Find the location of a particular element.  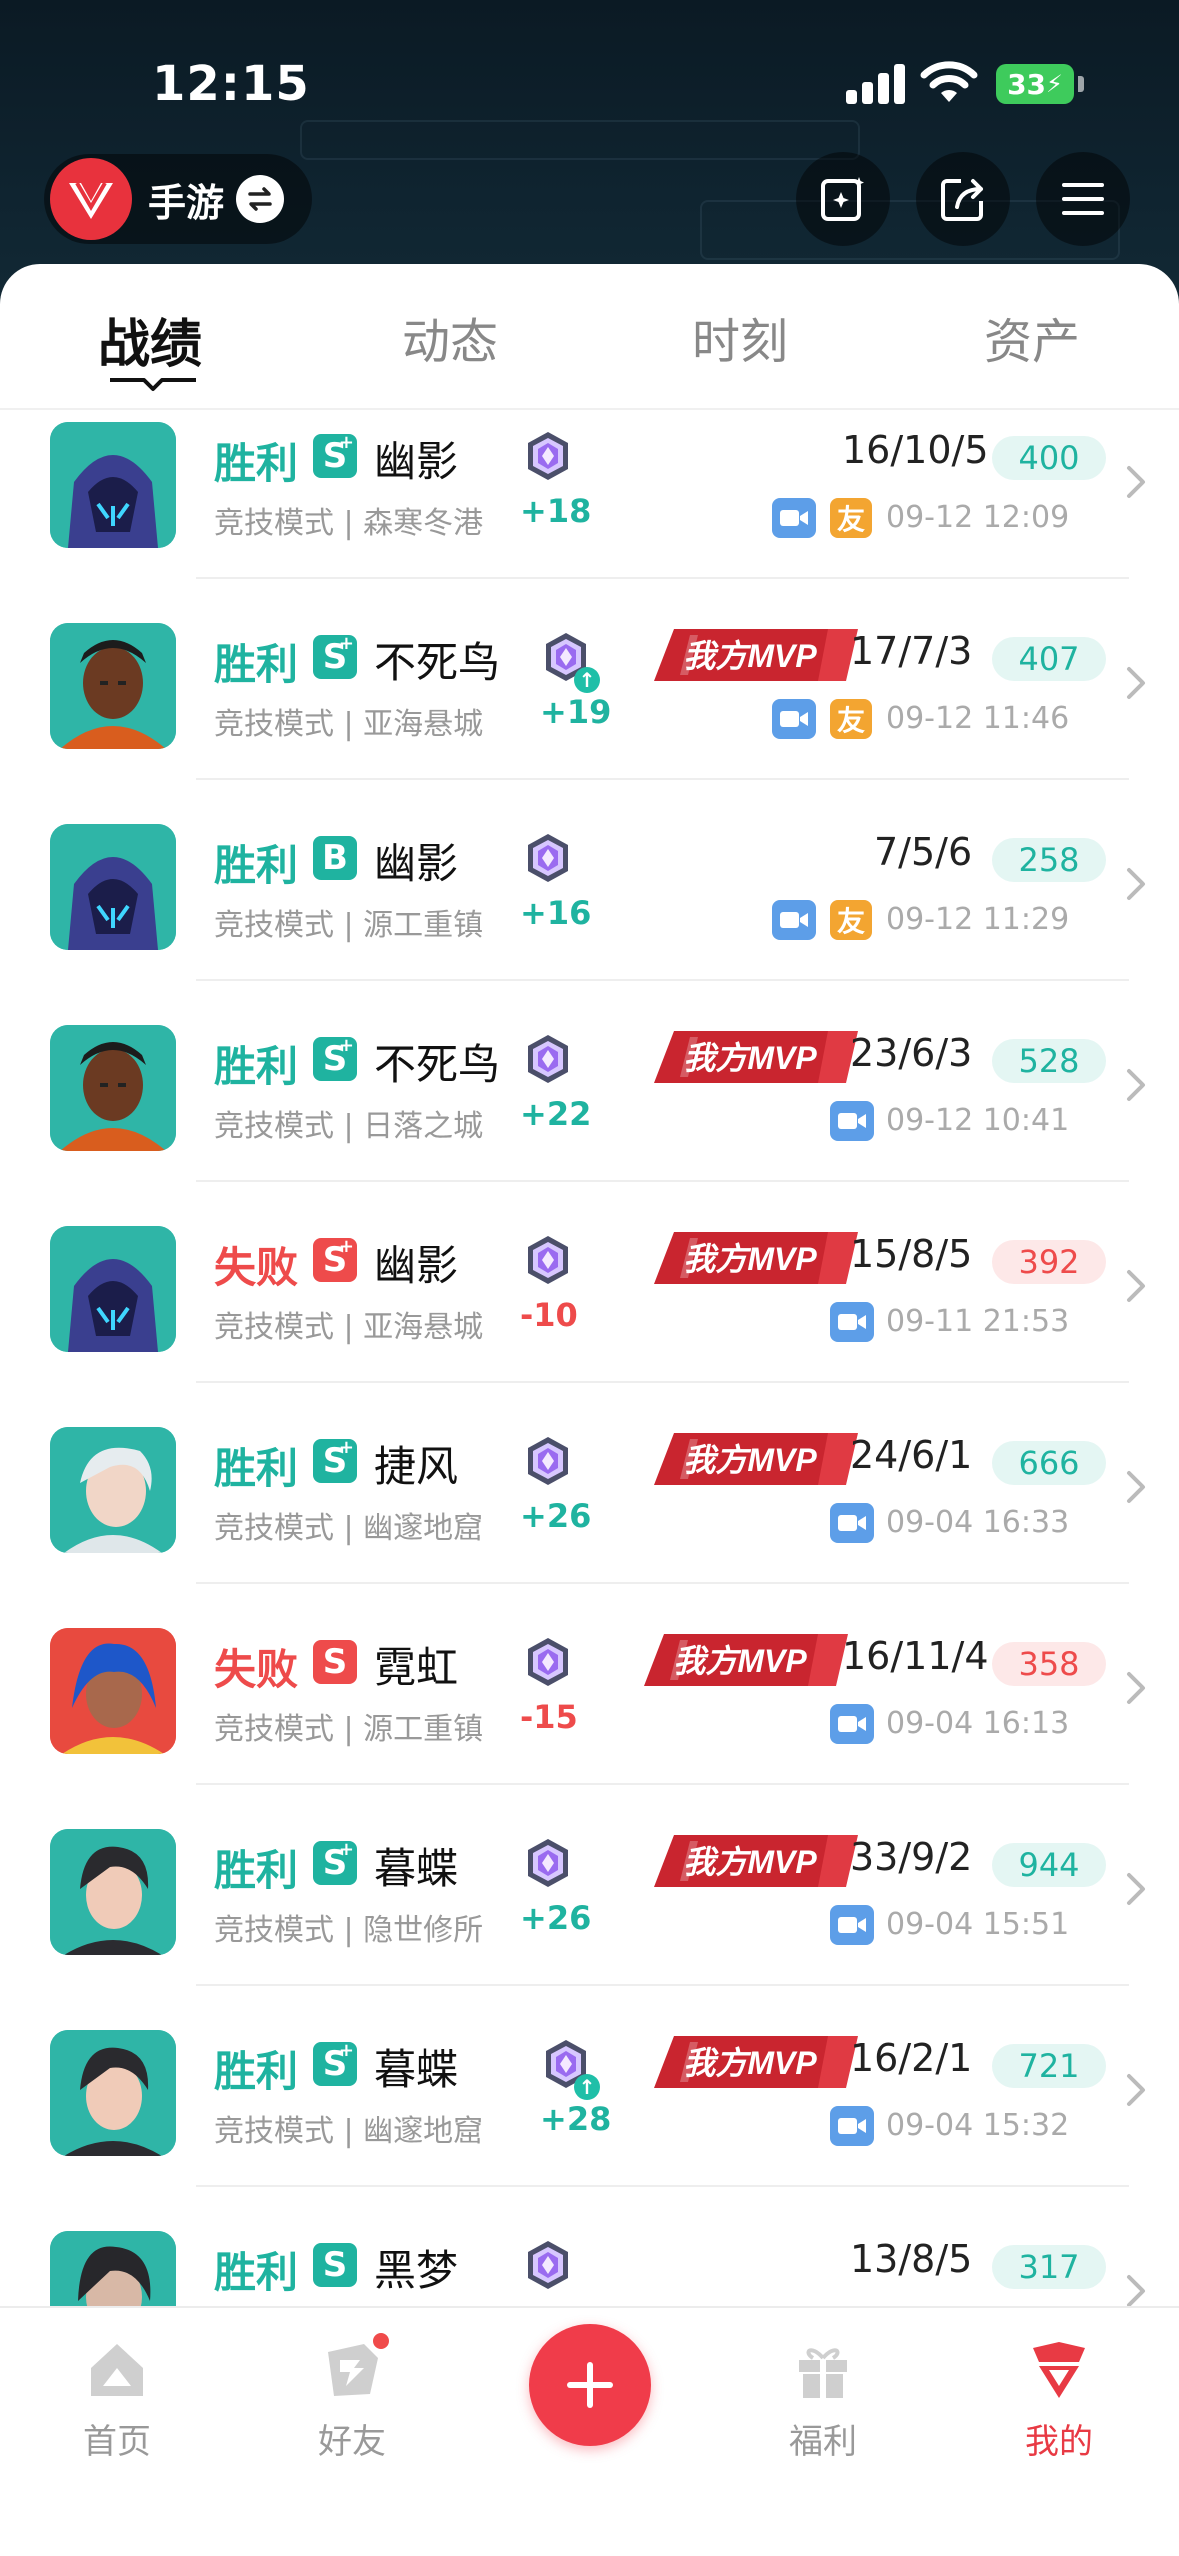

mvp-badge: 我方MVP is located at coordinates (755, 655).